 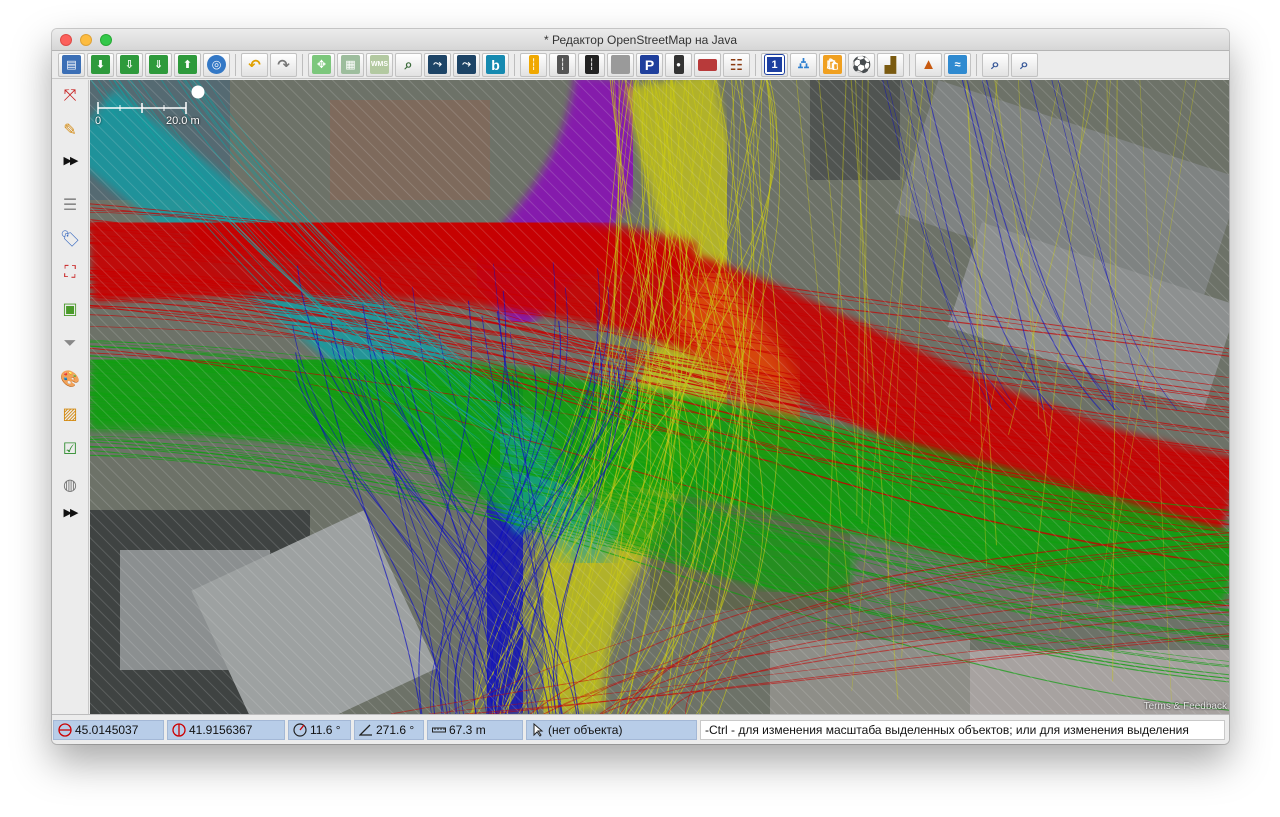 I want to click on industrial-icon: ▟, so click(x=890, y=65).